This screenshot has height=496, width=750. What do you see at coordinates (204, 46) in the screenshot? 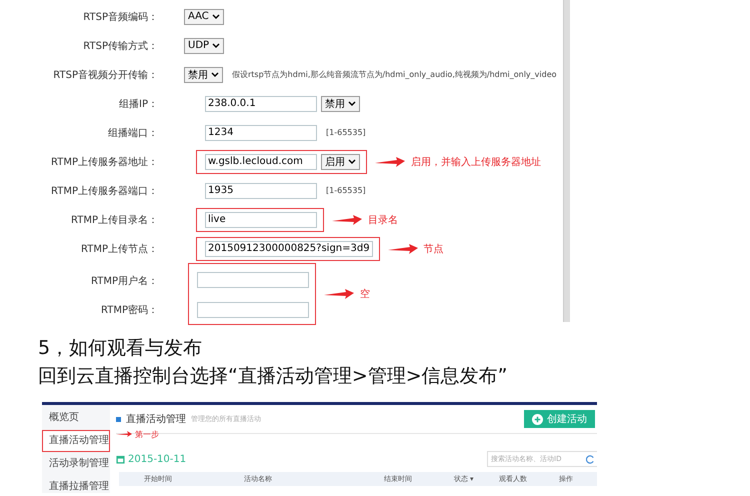
I see `dropdown: UDP` at bounding box center [204, 46].